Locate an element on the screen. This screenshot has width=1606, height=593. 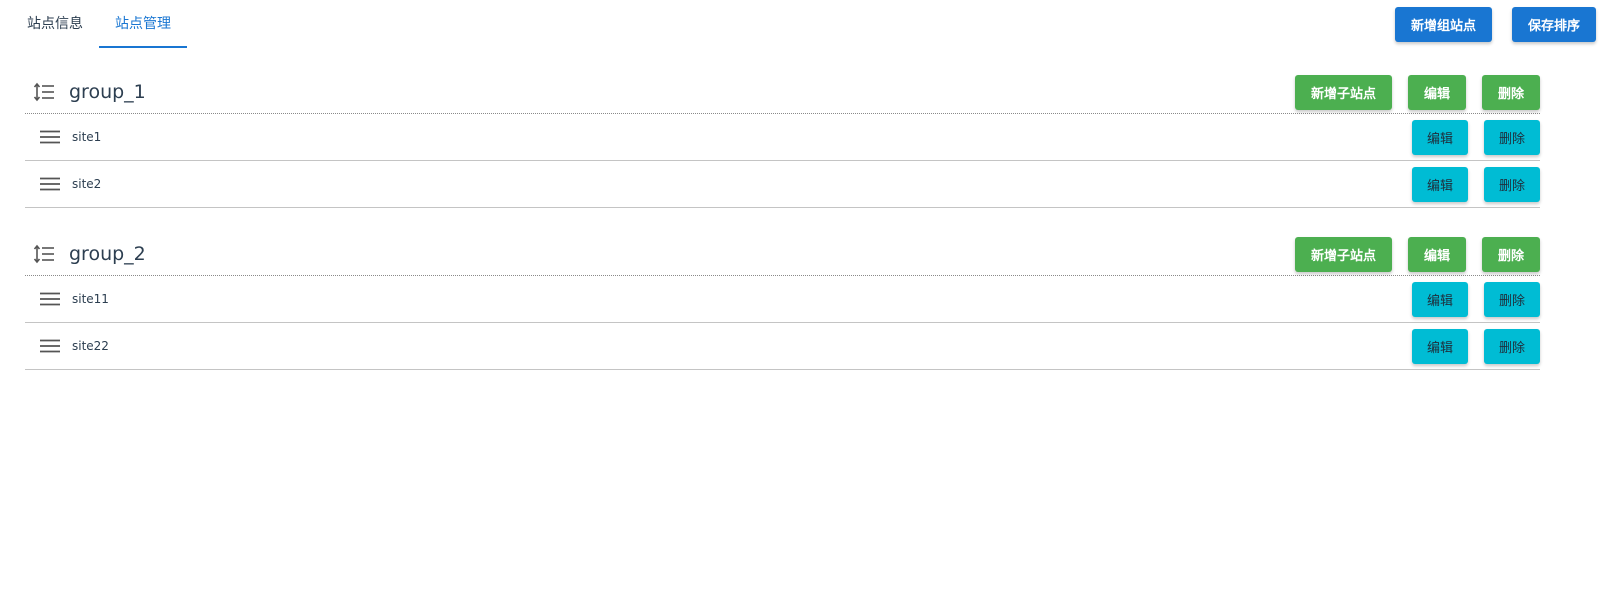
site-row: site1 编辑 删除 is located at coordinates (782, 137).